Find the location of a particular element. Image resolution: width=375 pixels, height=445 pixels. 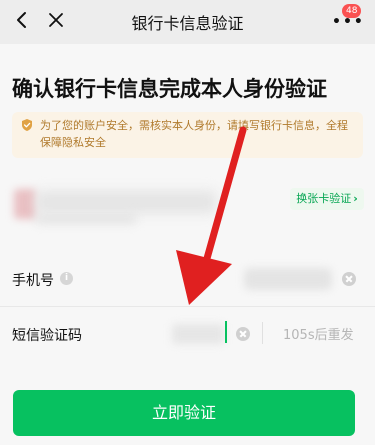

sms-code-input is located at coordinates (198, 334).